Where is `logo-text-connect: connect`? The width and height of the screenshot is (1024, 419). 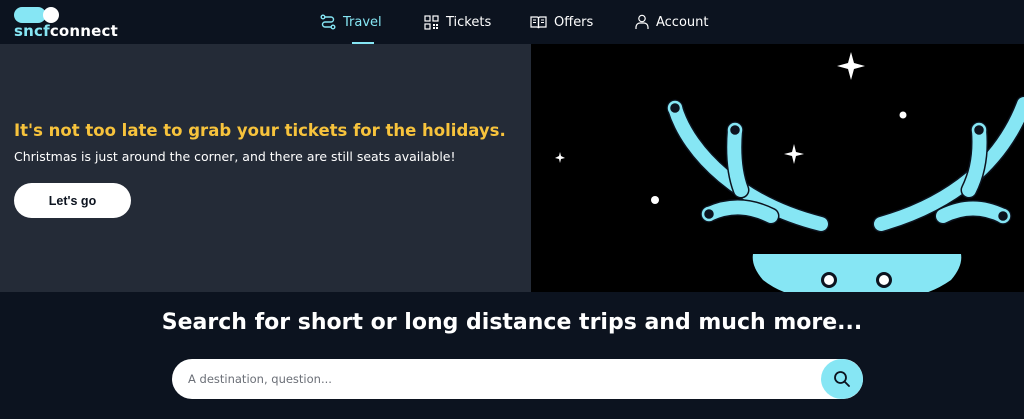
logo-text-connect: connect is located at coordinates (84, 31).